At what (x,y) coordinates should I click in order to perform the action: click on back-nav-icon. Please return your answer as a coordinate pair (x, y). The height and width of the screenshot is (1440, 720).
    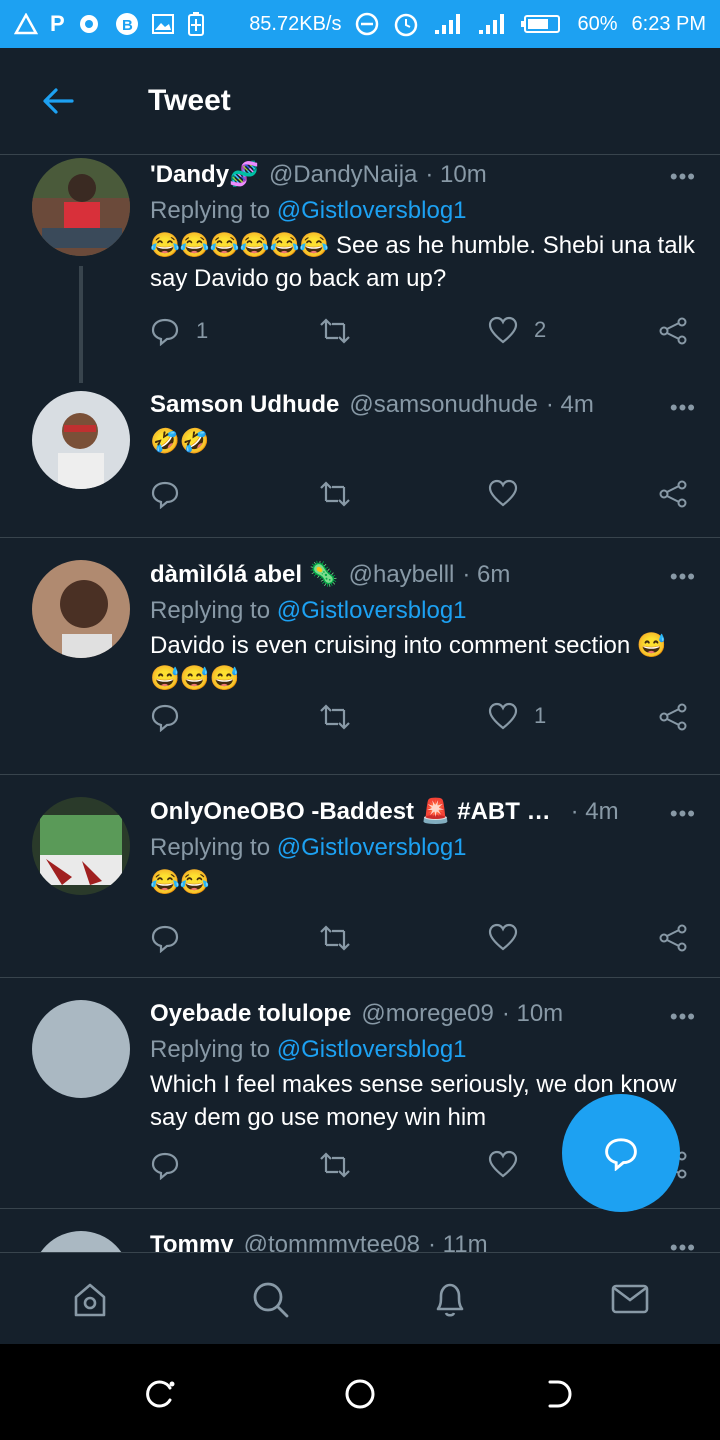
    Looking at the image, I should click on (560, 1394).